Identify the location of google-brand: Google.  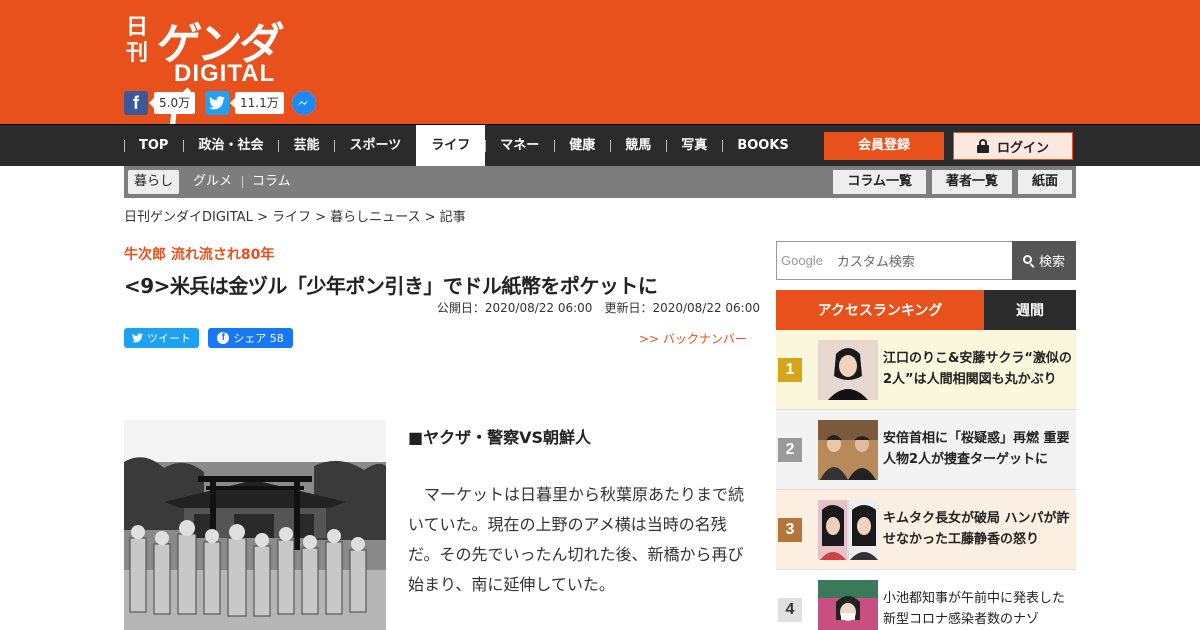
(802, 260).